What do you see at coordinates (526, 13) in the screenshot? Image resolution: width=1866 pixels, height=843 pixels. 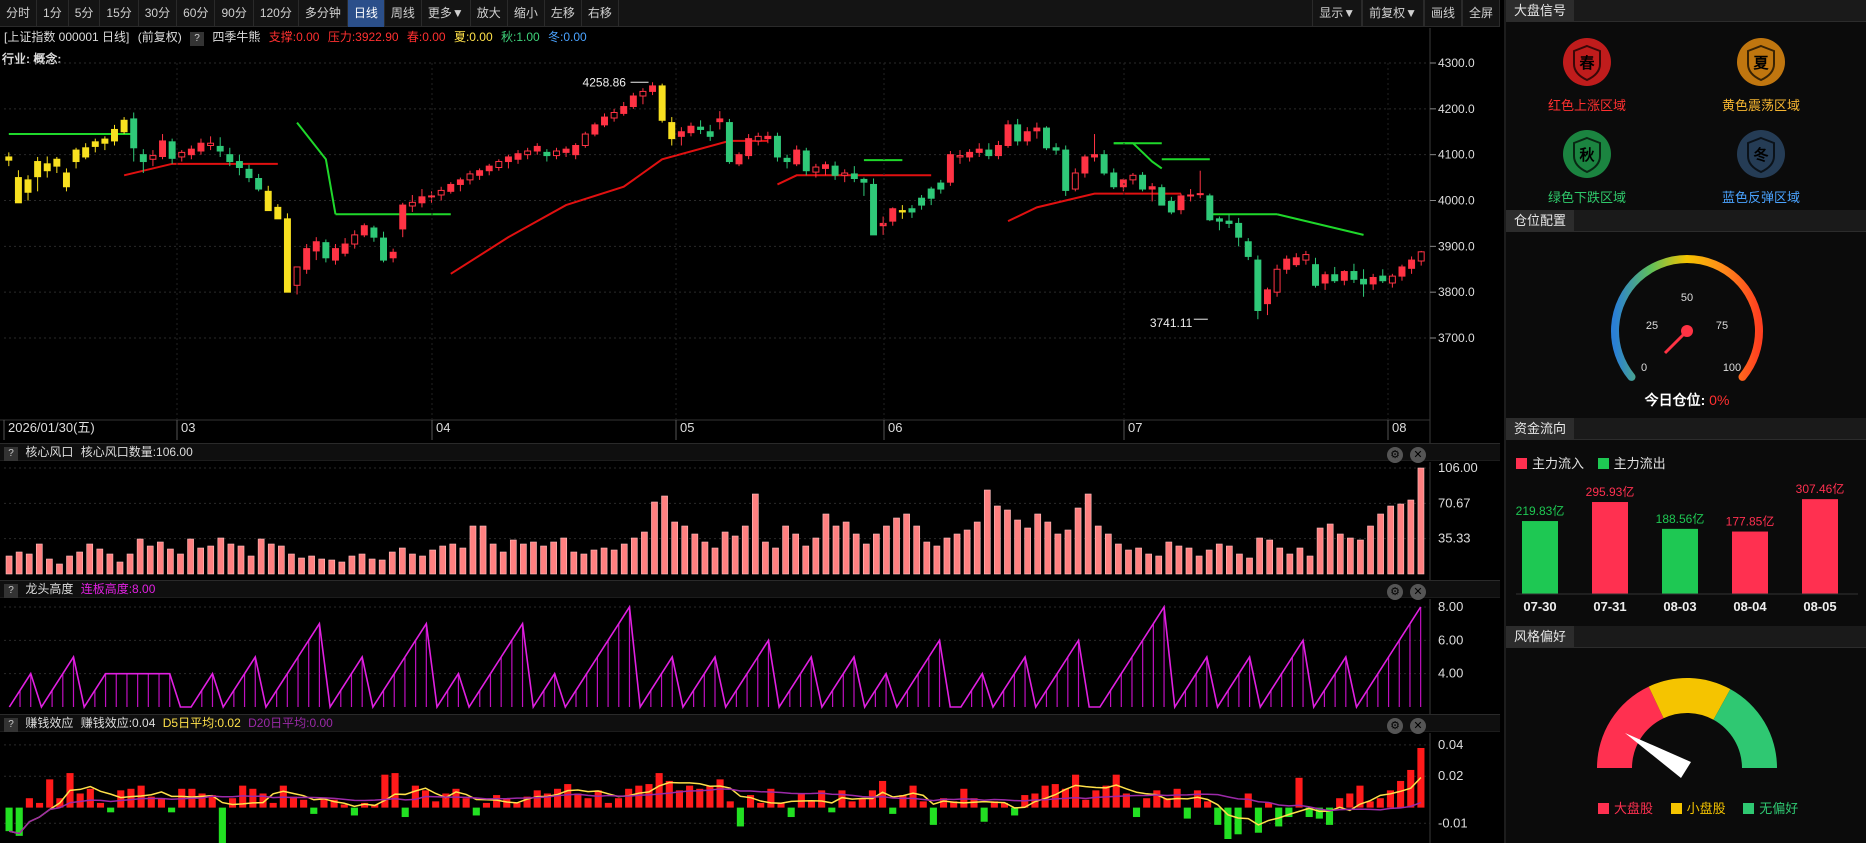 I see `period-button: 缩小` at bounding box center [526, 13].